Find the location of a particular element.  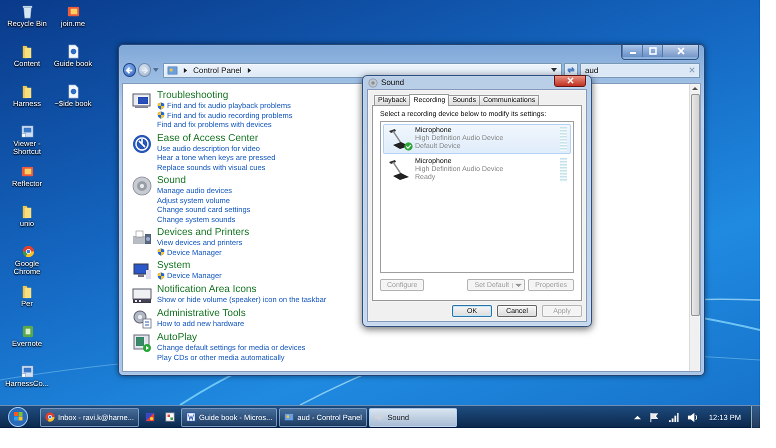

category-title-link: Ease of Access Center is located at coordinates (216, 138).